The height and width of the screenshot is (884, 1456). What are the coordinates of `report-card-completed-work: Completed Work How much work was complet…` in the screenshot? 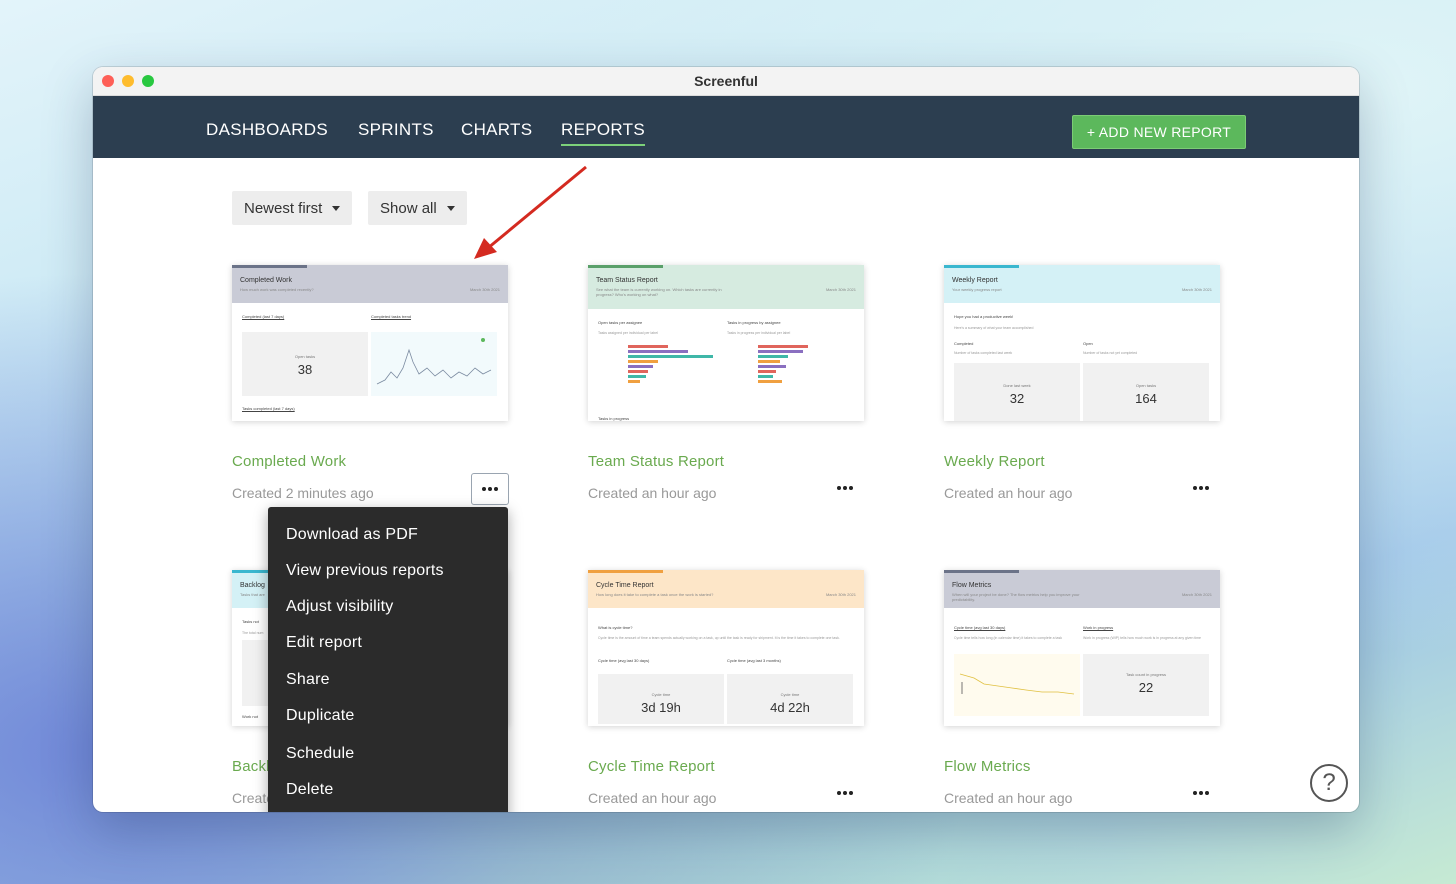 It's located at (370, 385).